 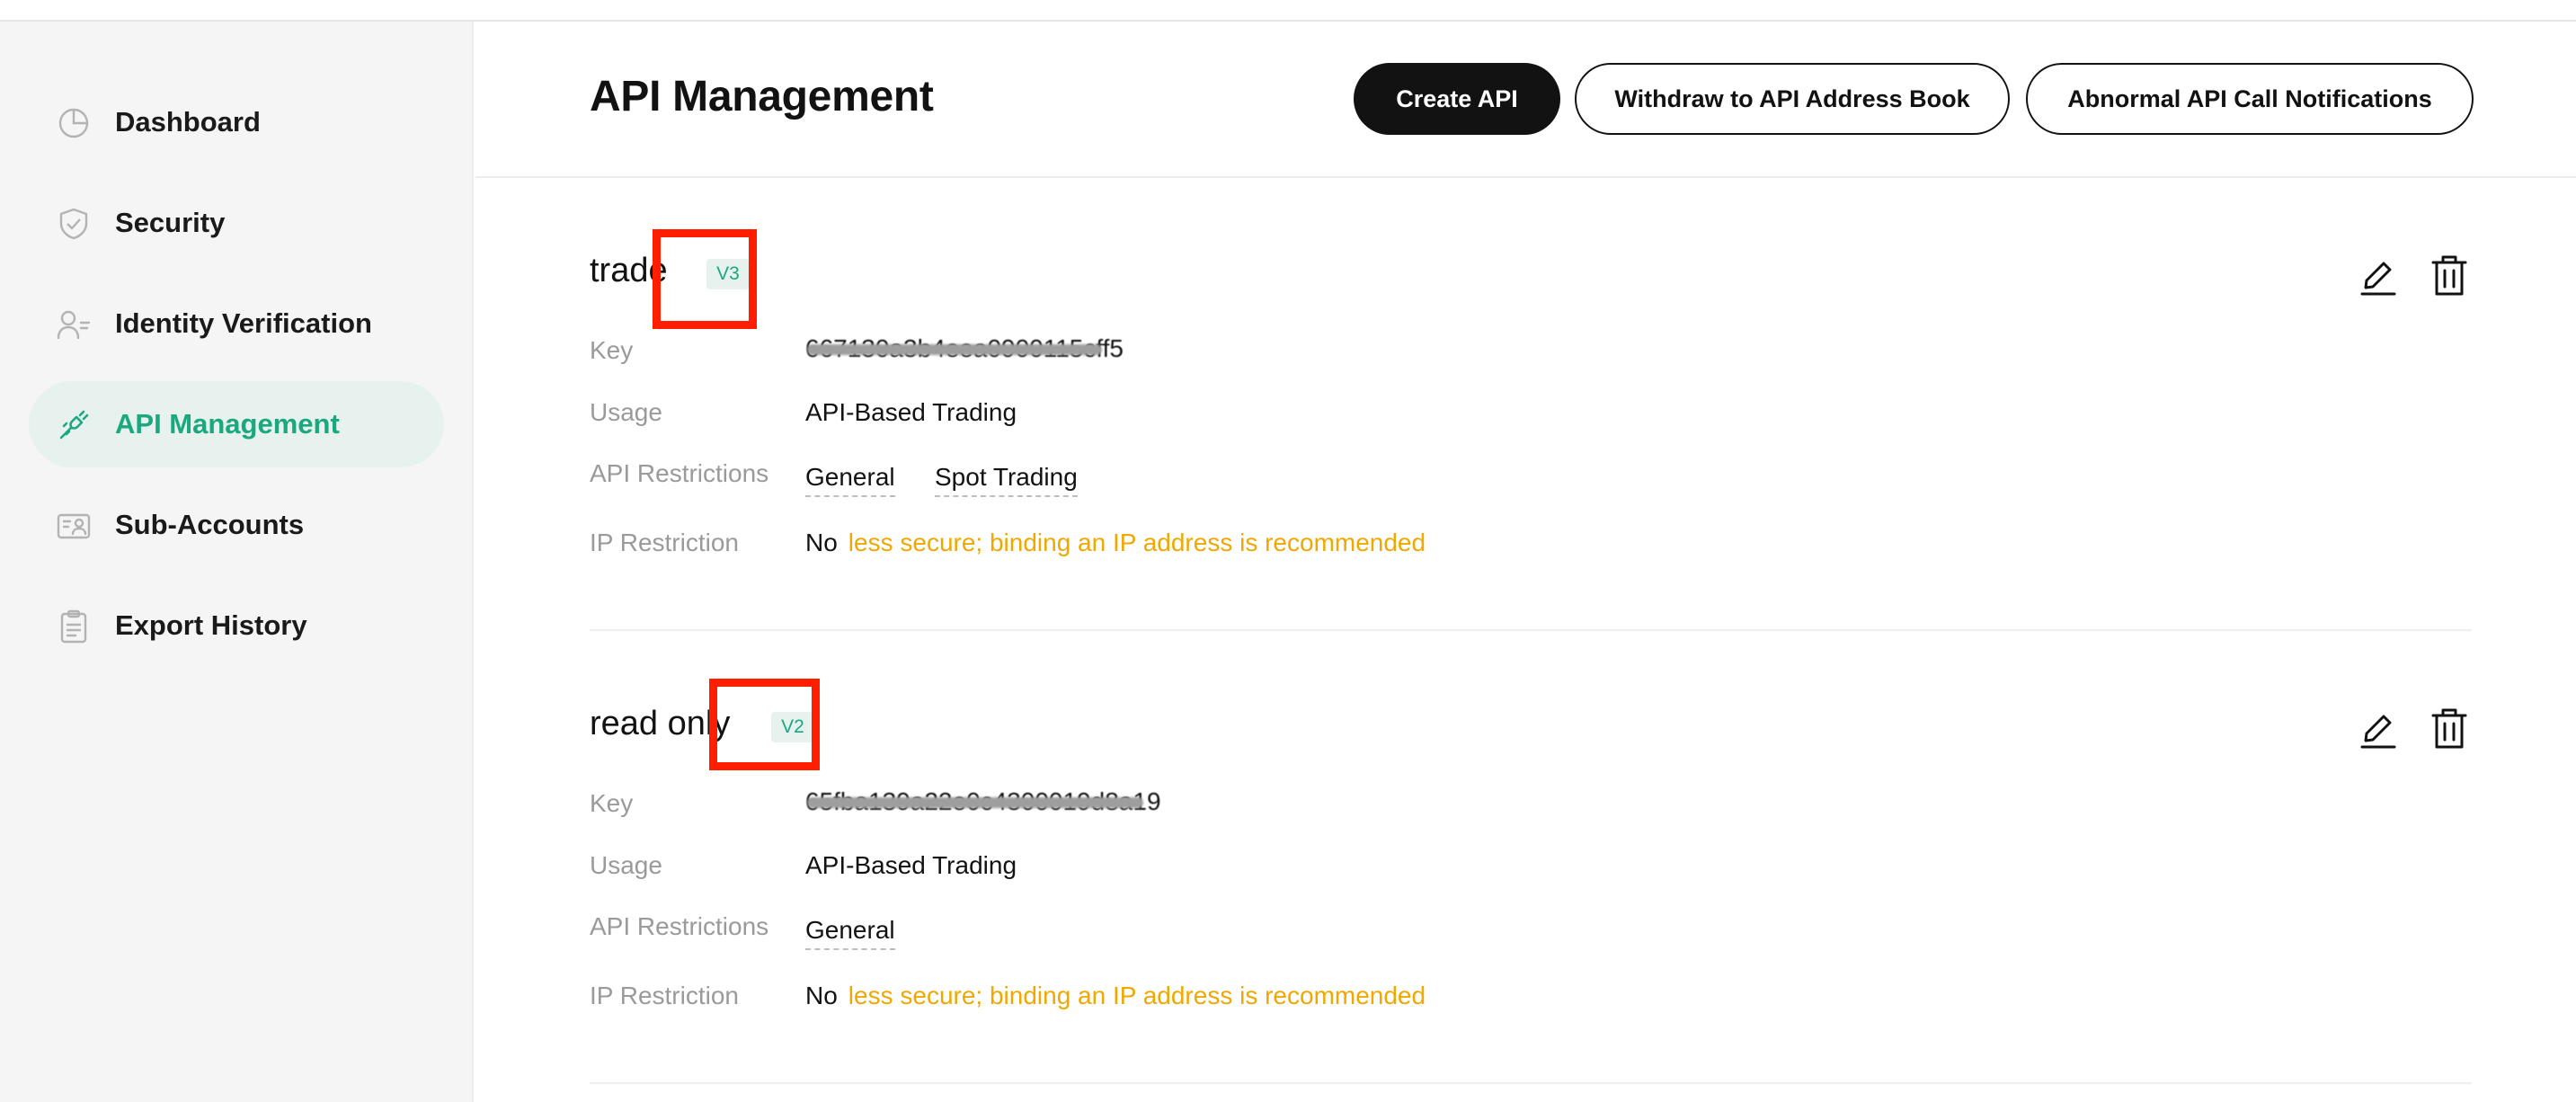 What do you see at coordinates (188, 122) in the screenshot?
I see `sidebar-item-label: Dashboard` at bounding box center [188, 122].